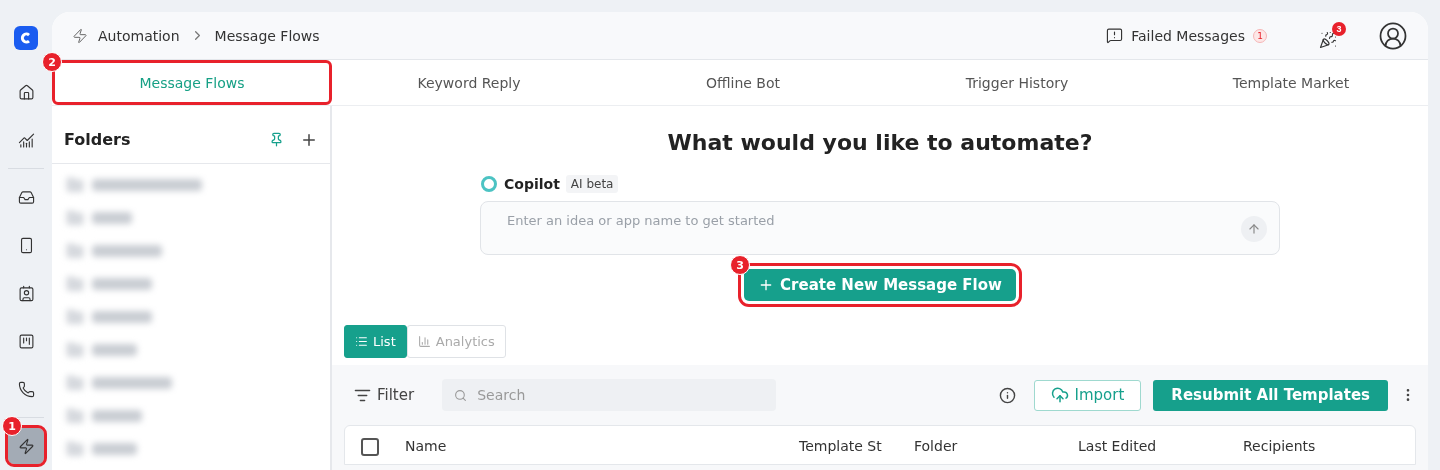 The height and width of the screenshot is (470, 1440). Describe the element at coordinates (26, 92) in the screenshot. I see `home-icon` at that location.